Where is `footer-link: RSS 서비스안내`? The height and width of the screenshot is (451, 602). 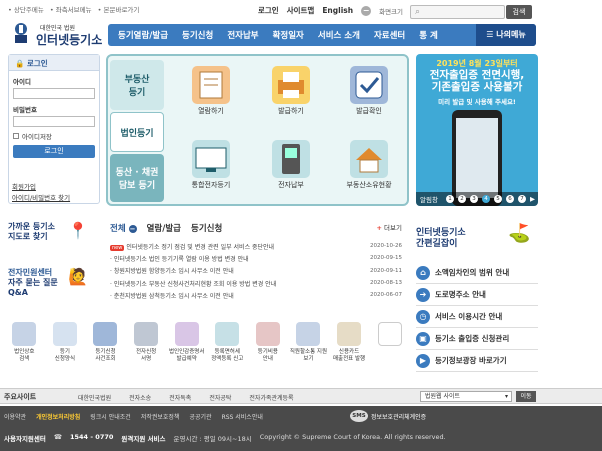 footer-link: RSS 서비스안내 is located at coordinates (242, 416).